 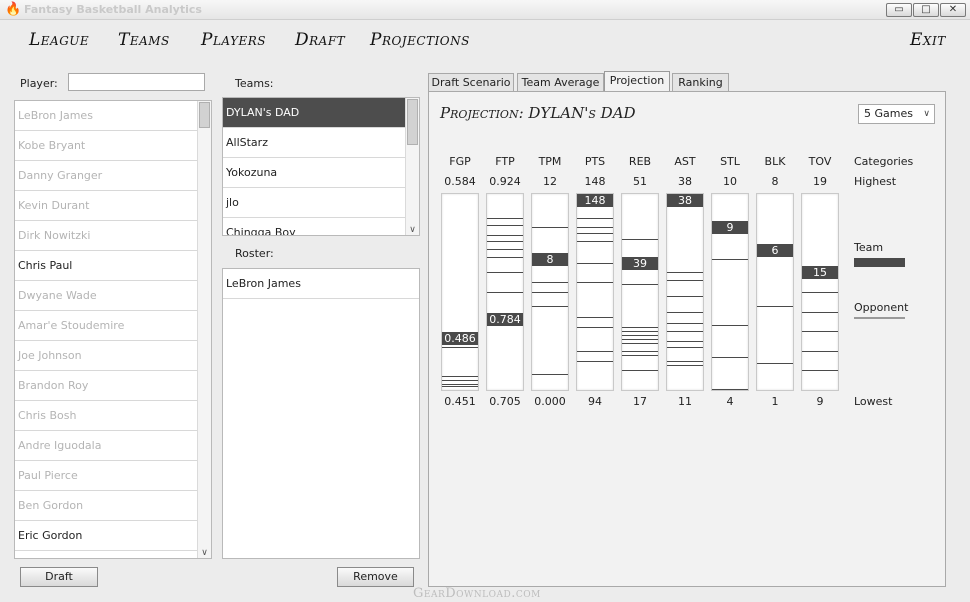 What do you see at coordinates (412, 122) in the screenshot?
I see `teams-scroll-thumb` at bounding box center [412, 122].